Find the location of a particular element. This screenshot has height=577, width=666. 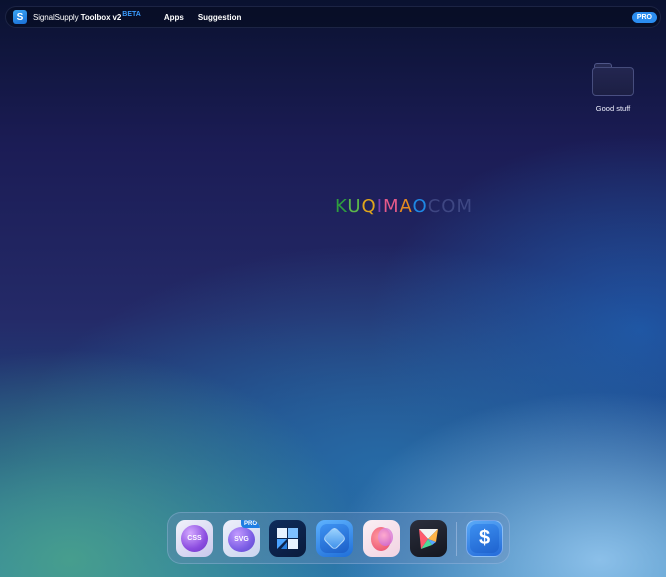

watermark-letter: A is located at coordinates (406, 206).